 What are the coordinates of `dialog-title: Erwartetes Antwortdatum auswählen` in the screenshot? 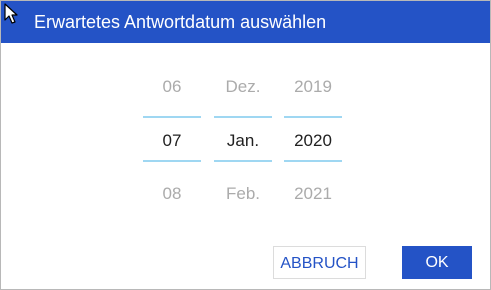 It's located at (180, 22).